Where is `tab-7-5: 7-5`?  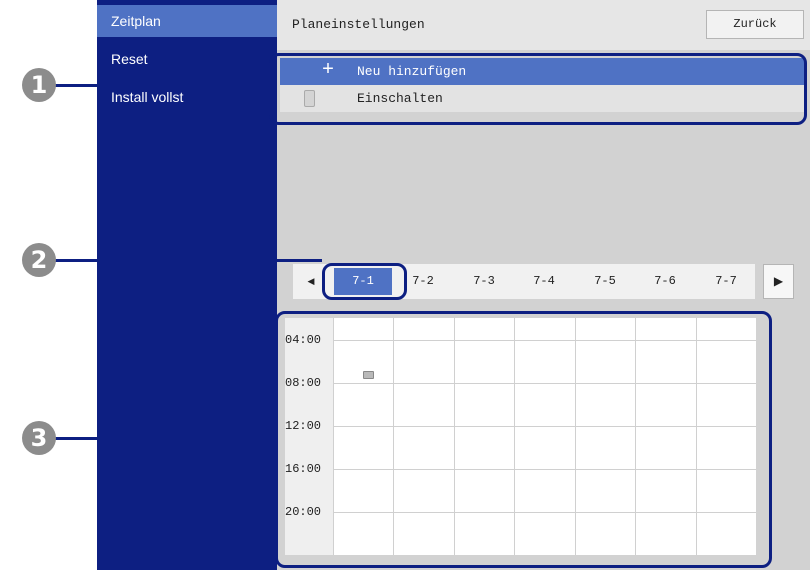 tab-7-5: 7-5 is located at coordinates (605, 281).